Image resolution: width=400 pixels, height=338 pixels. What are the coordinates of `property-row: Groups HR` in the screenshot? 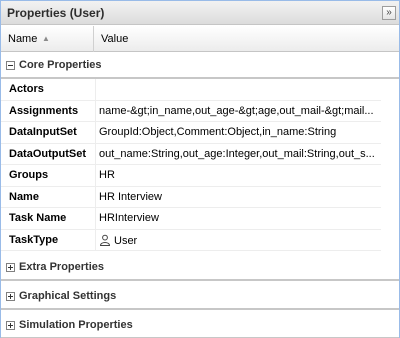 It's located at (191, 176).